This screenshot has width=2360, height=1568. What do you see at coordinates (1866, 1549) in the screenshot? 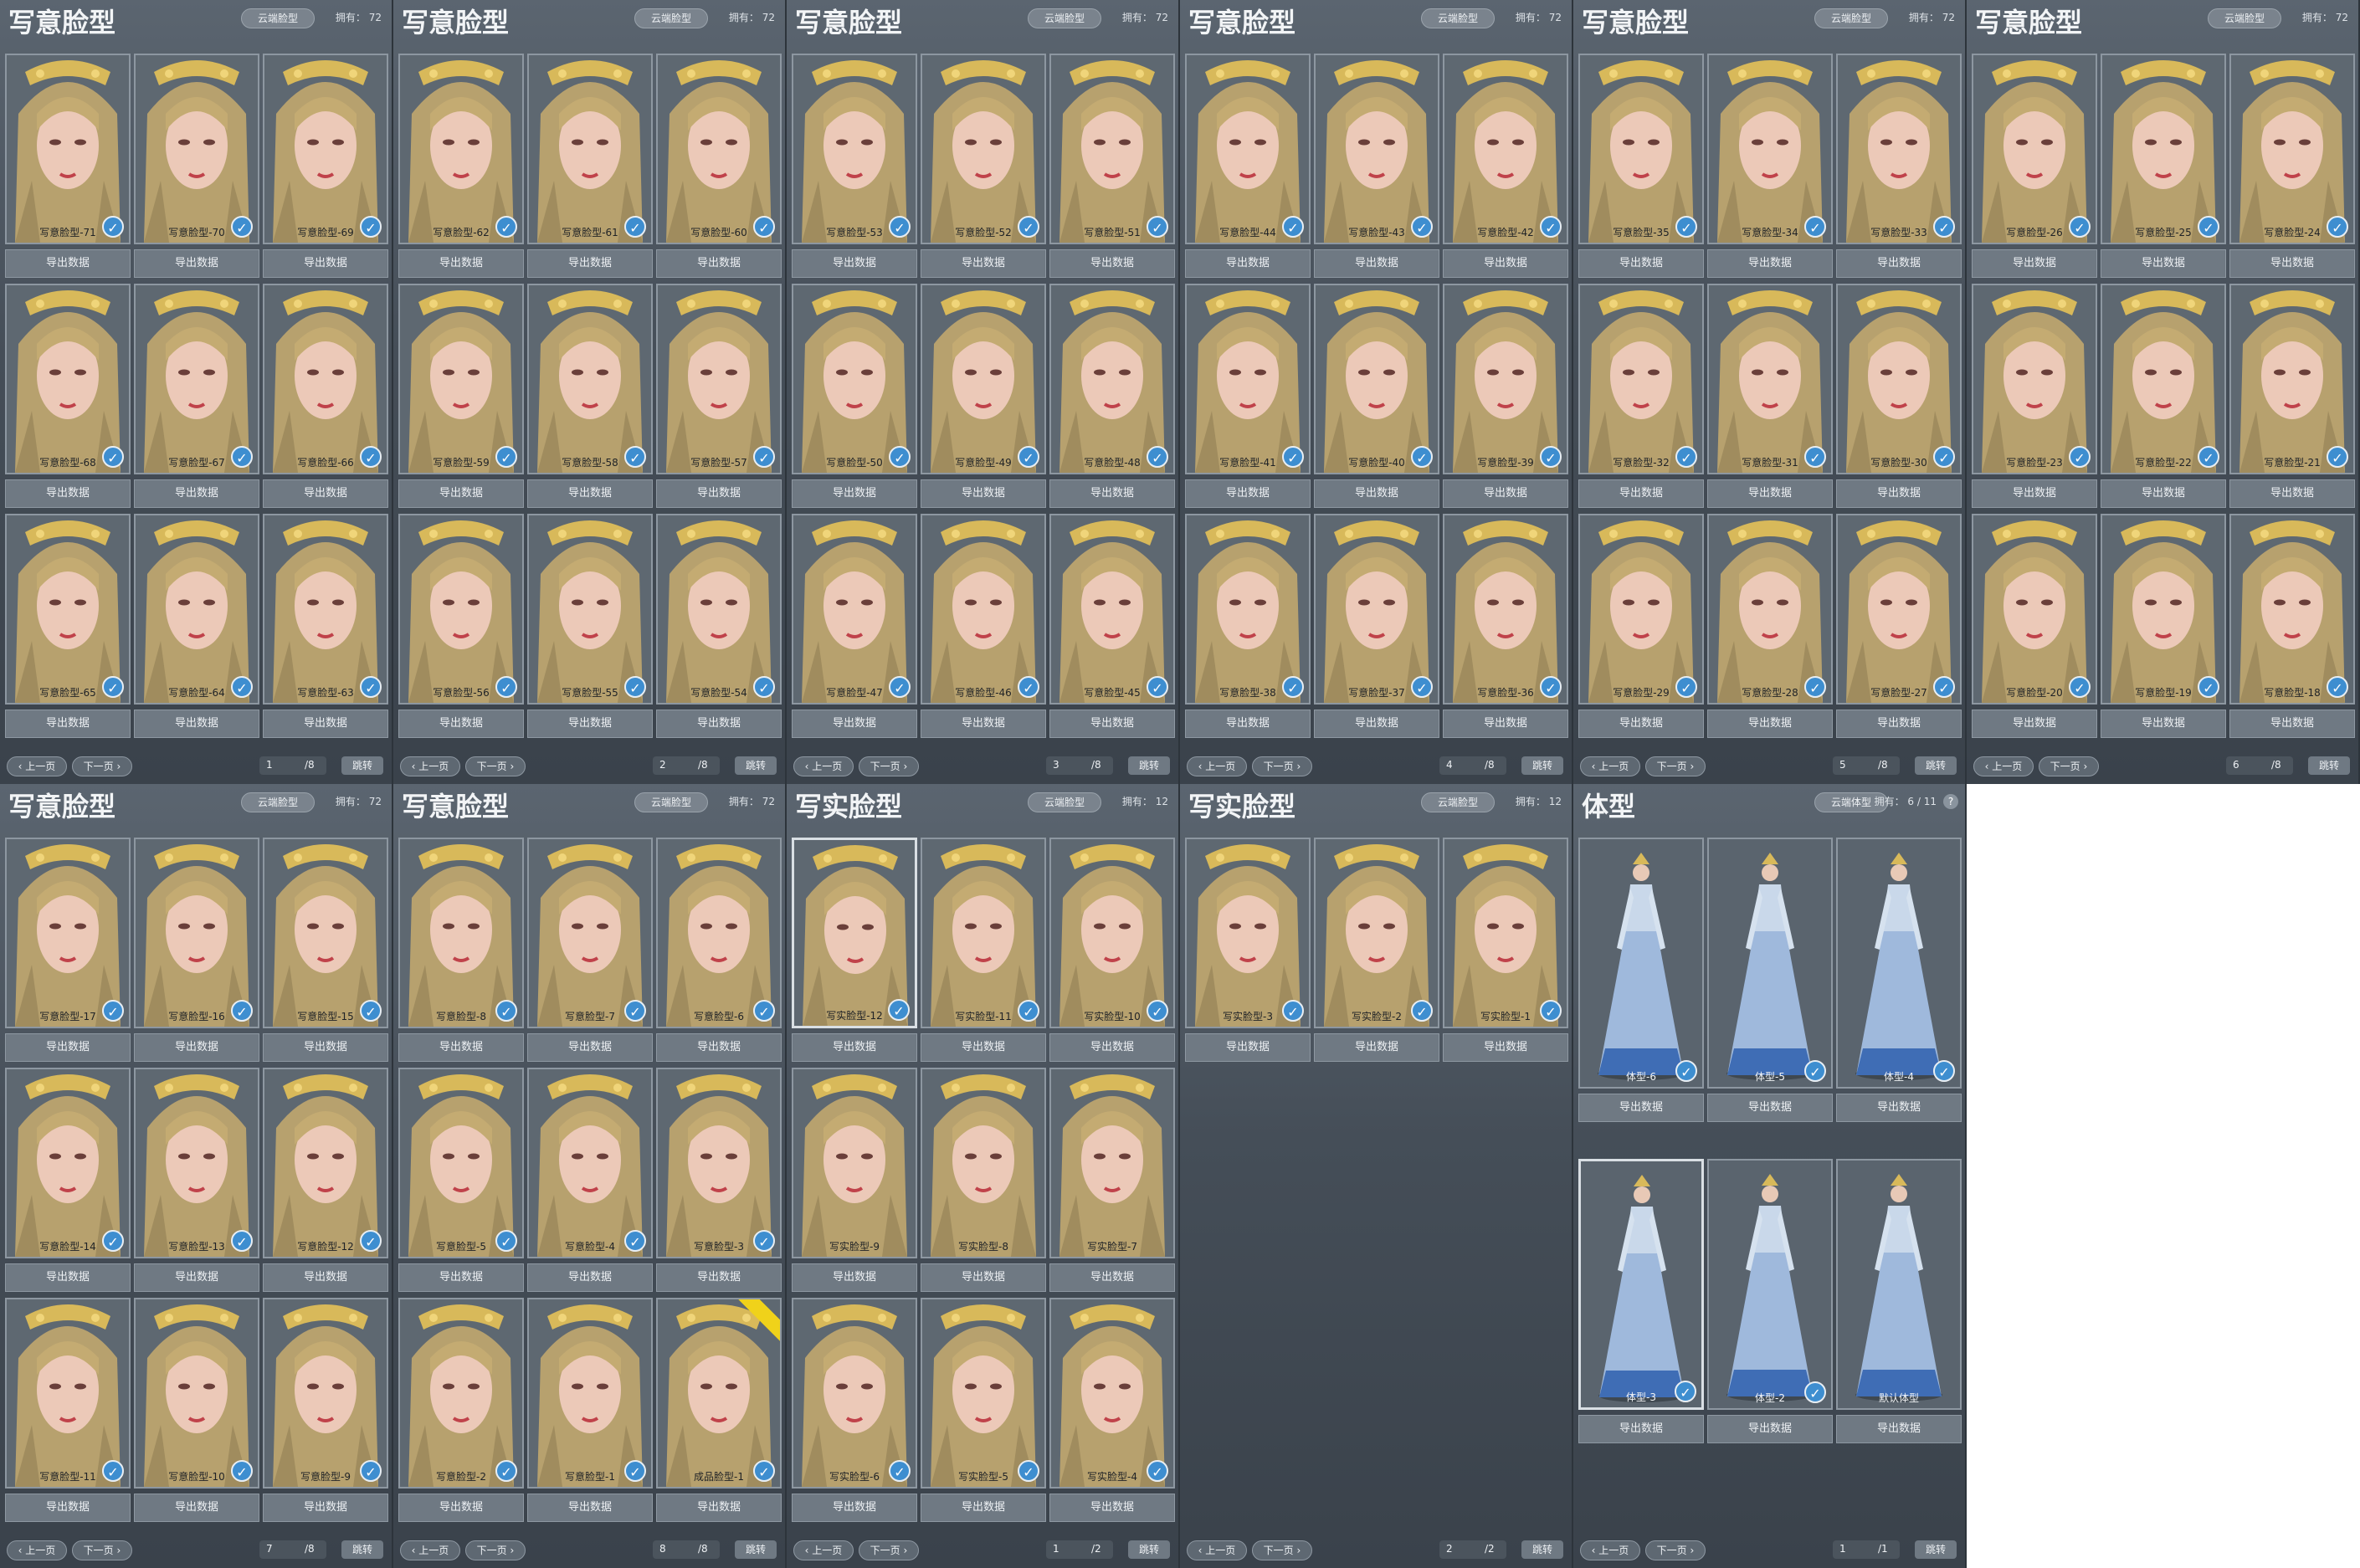
I see `page-number-input: 1/1` at bounding box center [1866, 1549].